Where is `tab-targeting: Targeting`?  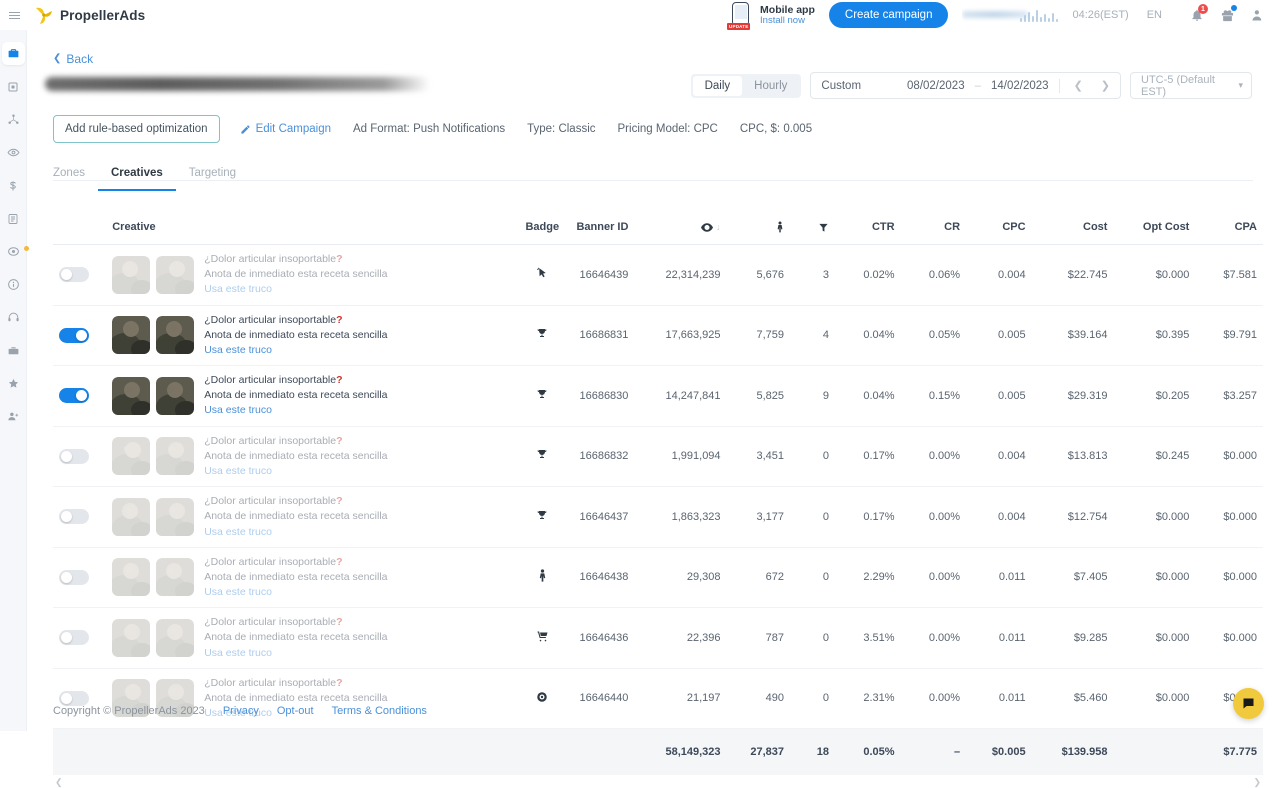 tab-targeting: Targeting is located at coordinates (212, 176).